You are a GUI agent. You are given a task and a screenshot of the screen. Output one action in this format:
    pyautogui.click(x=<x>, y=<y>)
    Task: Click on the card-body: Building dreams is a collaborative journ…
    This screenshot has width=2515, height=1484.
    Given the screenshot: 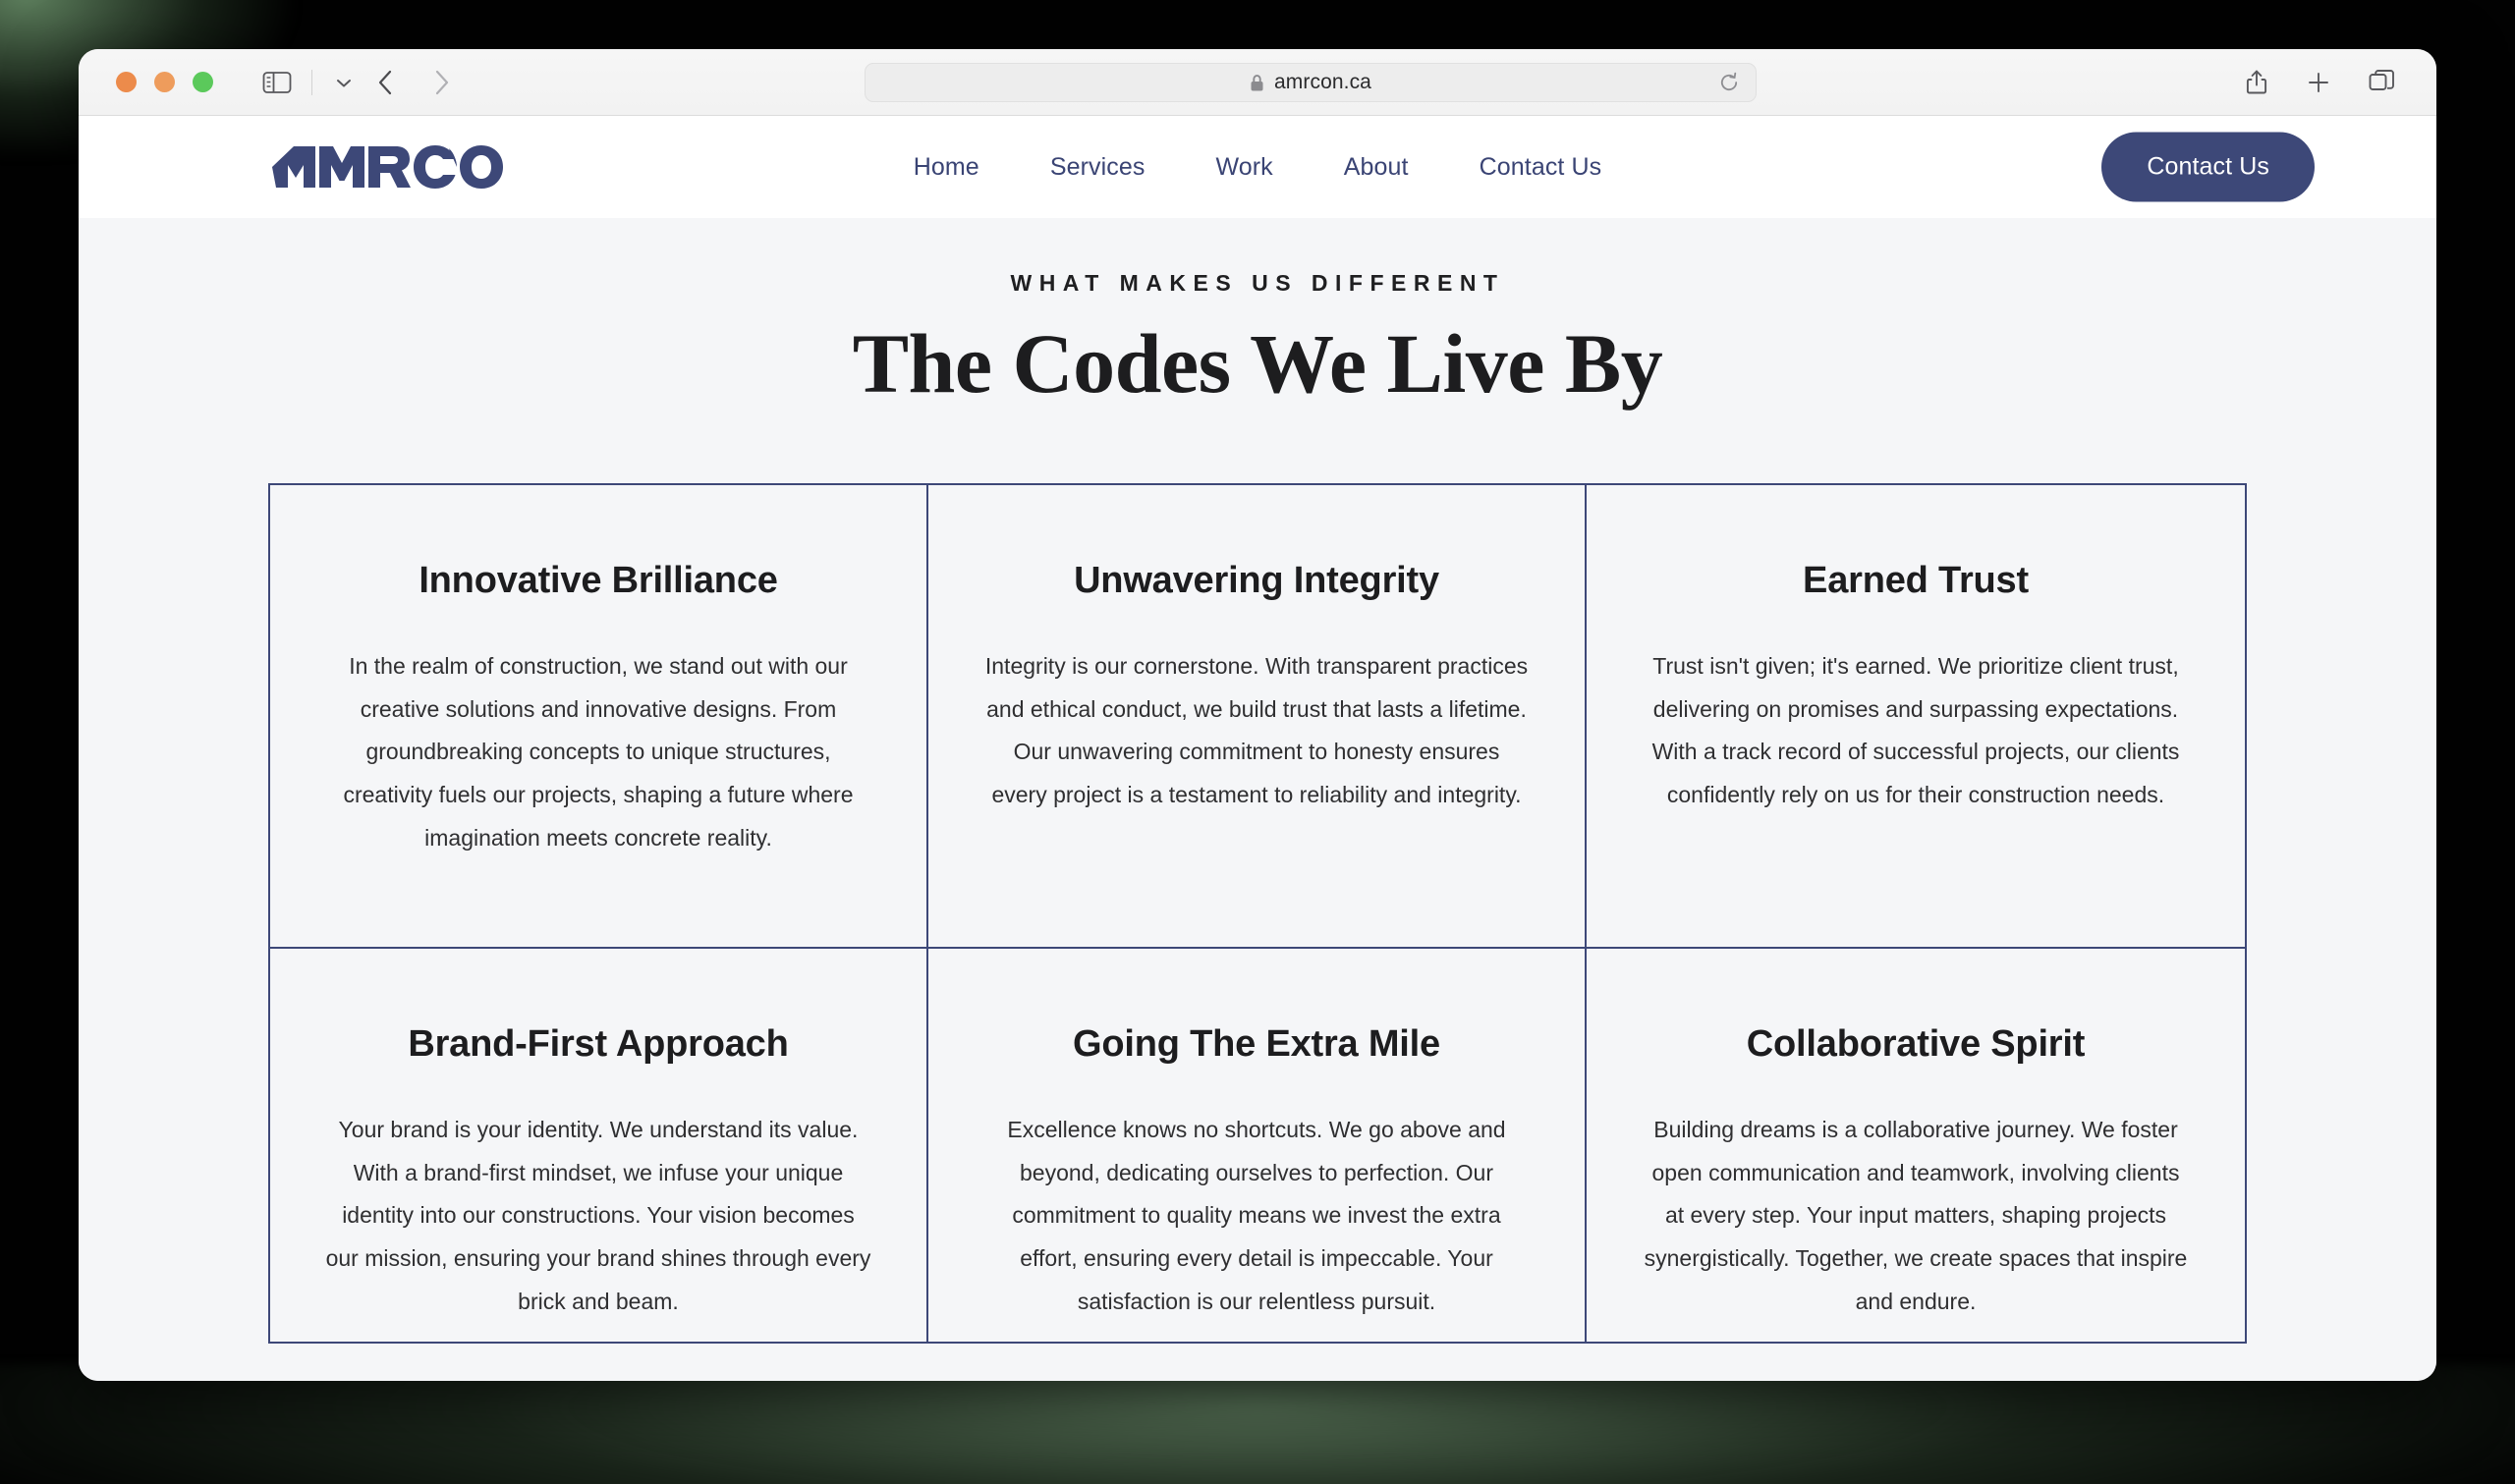 What is the action you would take?
    pyautogui.click(x=1916, y=1215)
    